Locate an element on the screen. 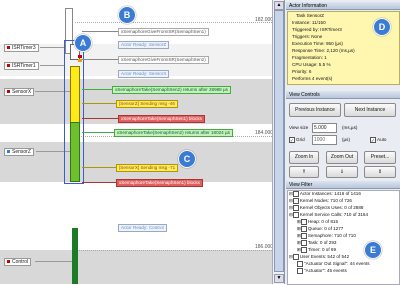 Image resolution: width=400 pixels, height=285 pixels. actor-info-header: Actor Information is located at coordinates (343, 6).